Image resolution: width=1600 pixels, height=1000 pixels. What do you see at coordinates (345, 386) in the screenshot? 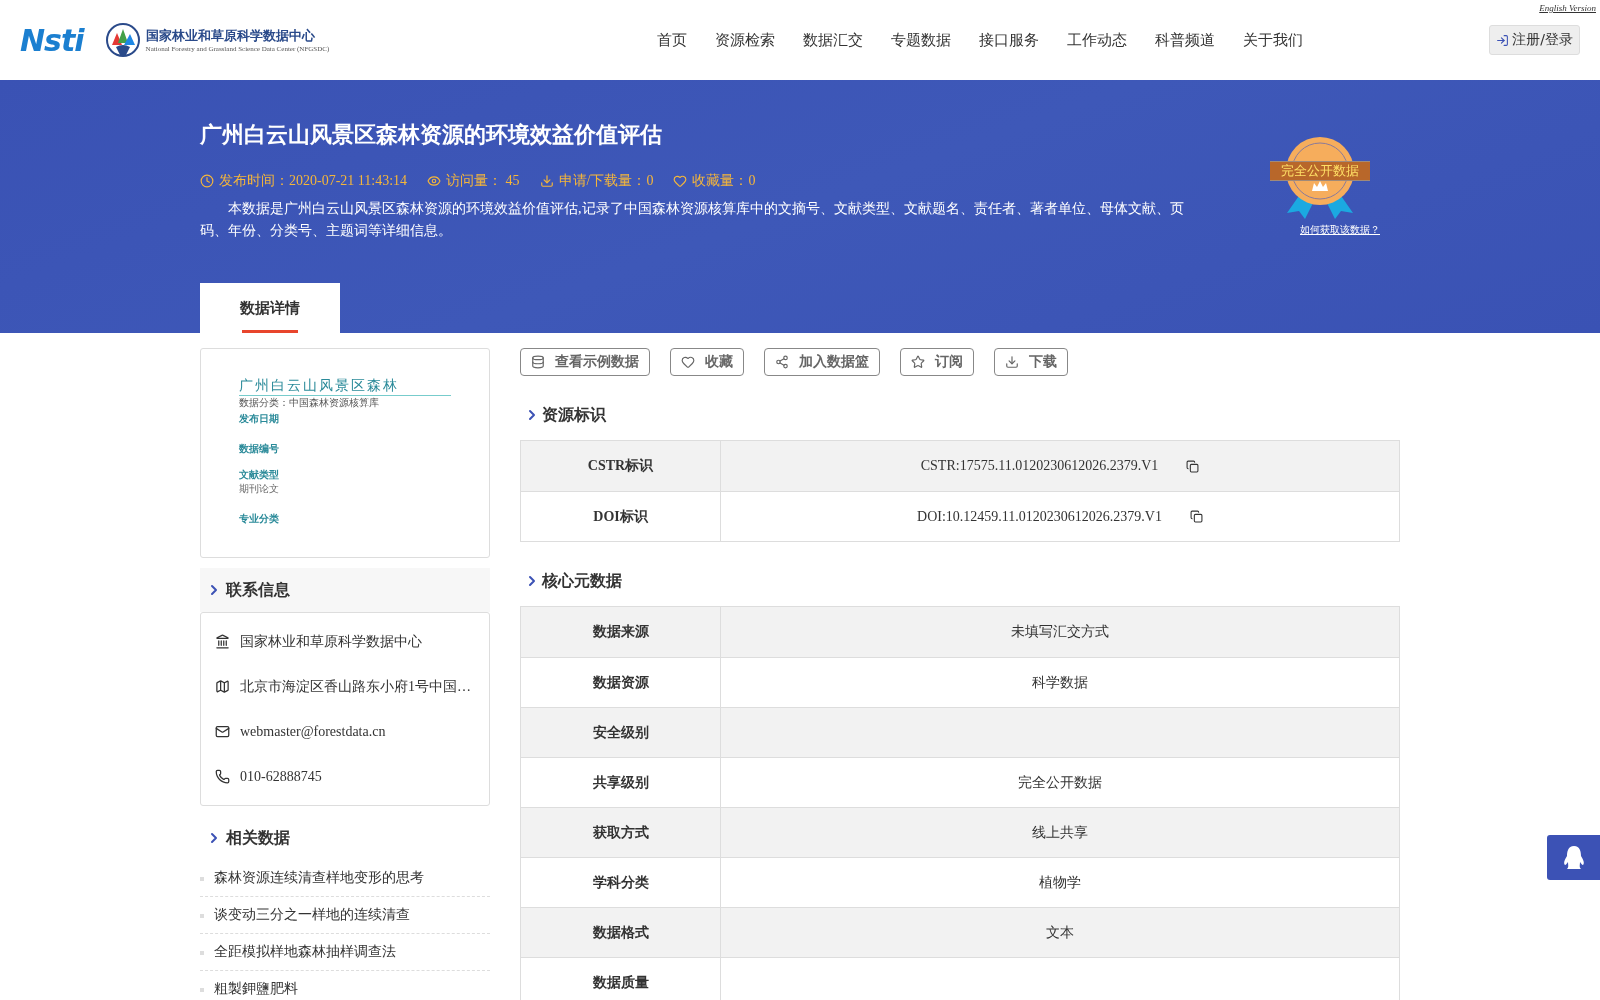
I see `cover-title: 广州白云山风景区森林` at bounding box center [345, 386].